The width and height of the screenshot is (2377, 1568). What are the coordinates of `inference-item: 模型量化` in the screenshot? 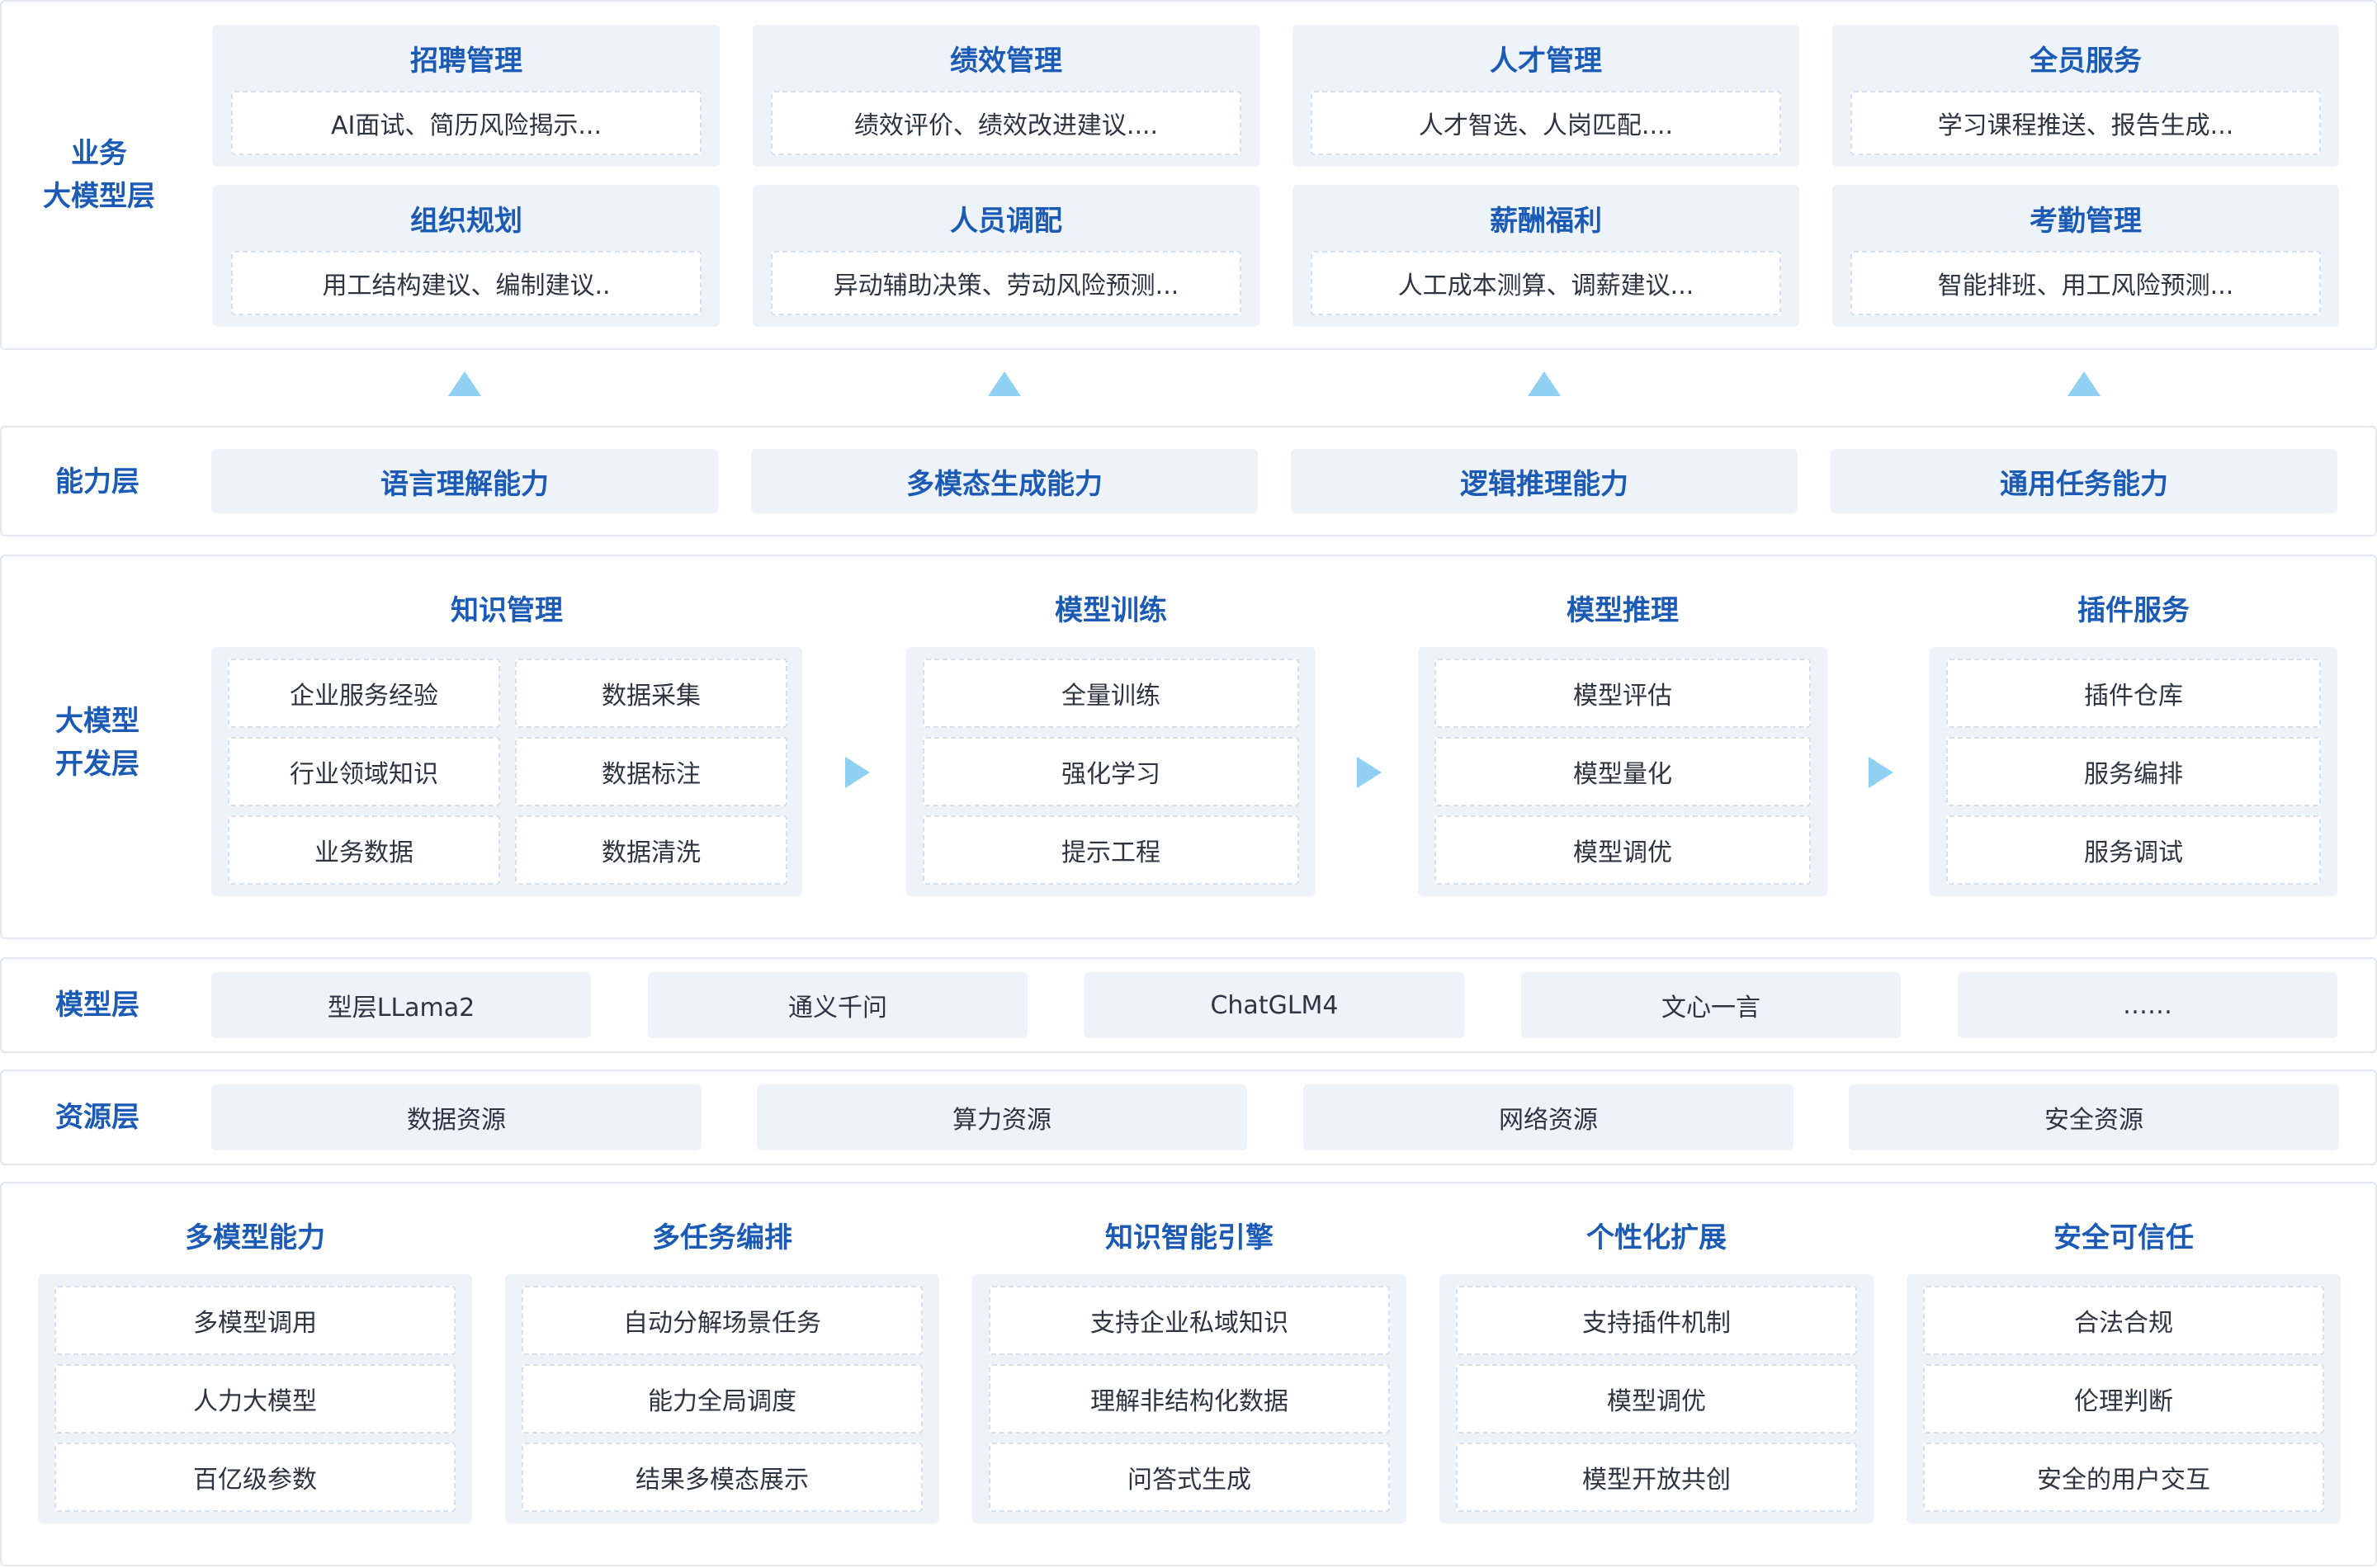 It's located at (1622, 771).